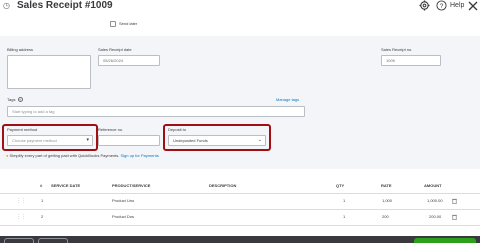 The image size is (480, 243). Describe the element at coordinates (113, 60) in the screenshot. I see `sales-receipt-date-value: 05/26/2024` at that location.